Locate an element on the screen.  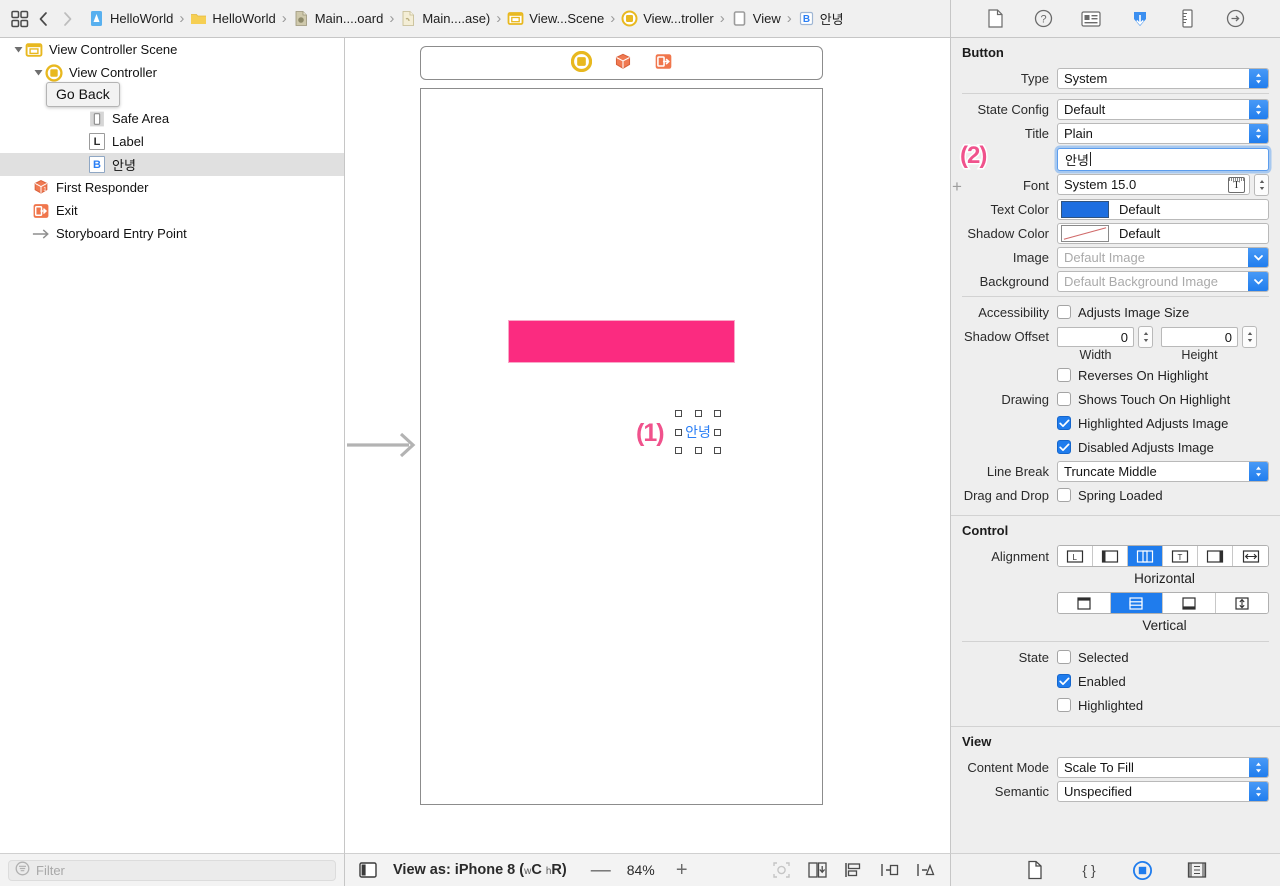
attributes-inspector-icon is located at coordinates (1140, 19).